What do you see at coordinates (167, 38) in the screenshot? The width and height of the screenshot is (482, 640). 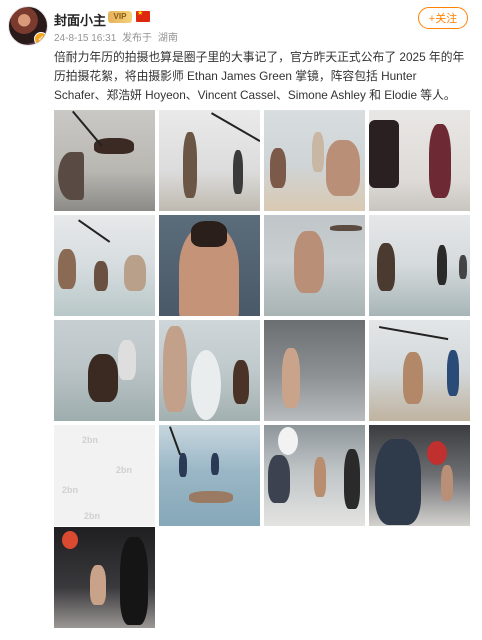 I see `post-location: 湖南` at bounding box center [167, 38].